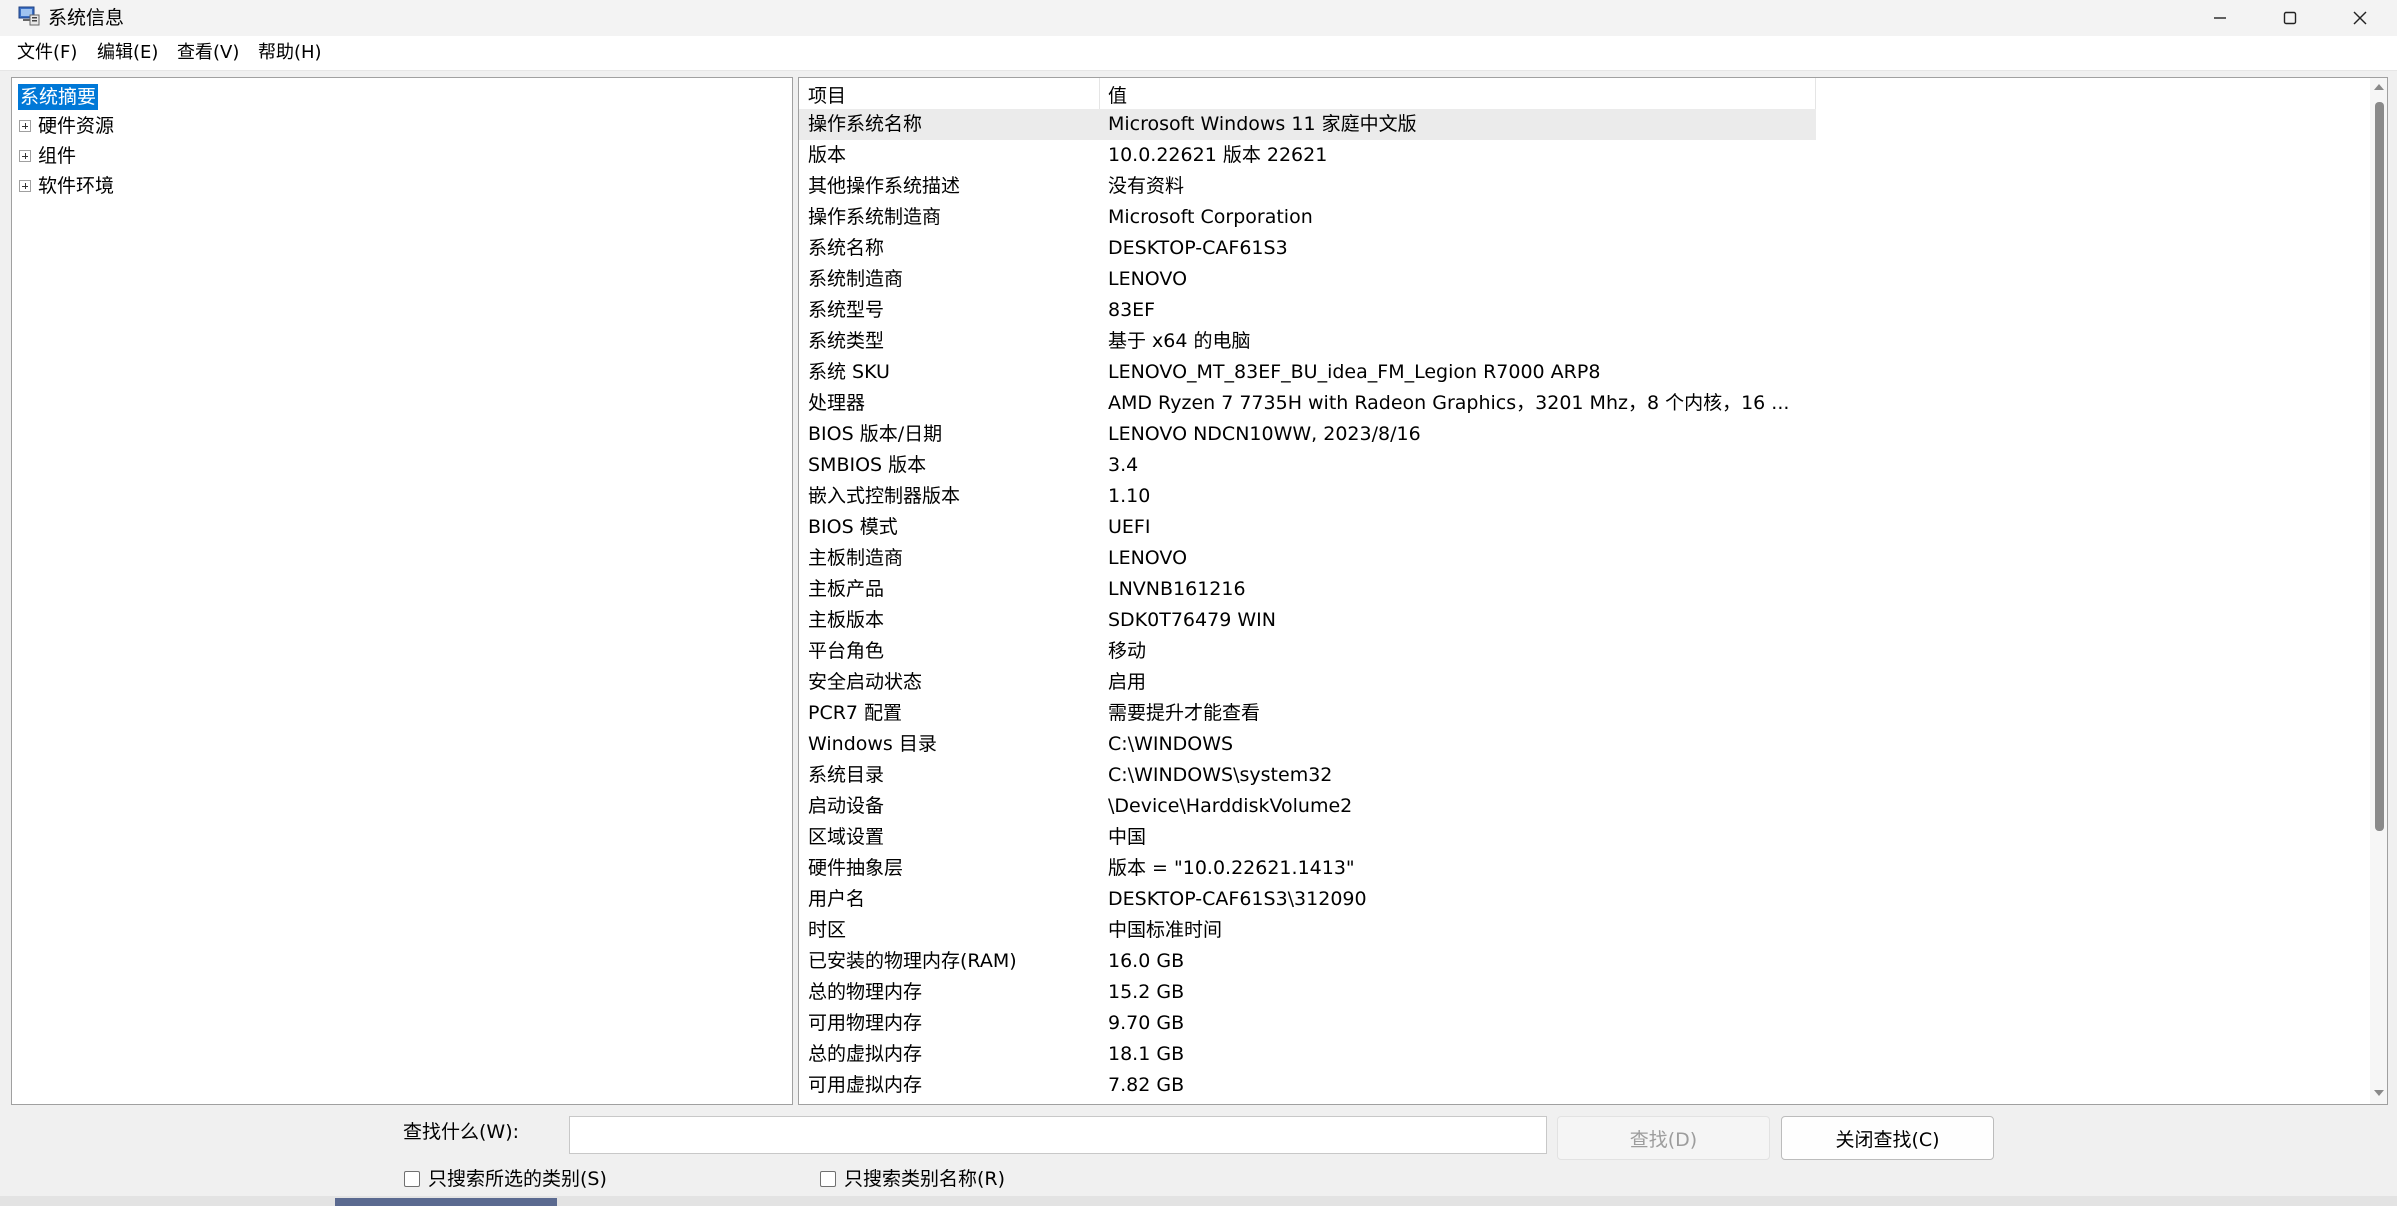 The height and width of the screenshot is (1206, 2397). I want to click on row-item-cell: 系统类型, so click(846, 341).